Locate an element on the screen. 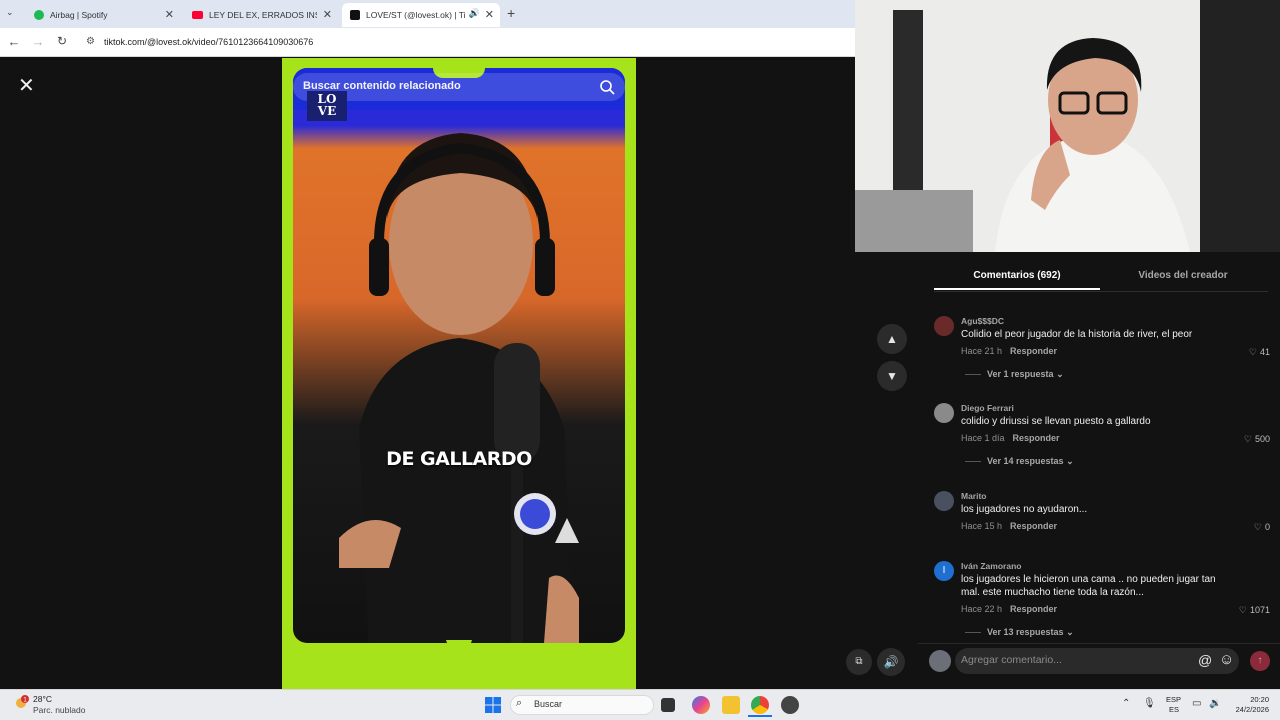 This screenshot has width=1280, height=720. comment-username: Diego Ferrari is located at coordinates (987, 408).